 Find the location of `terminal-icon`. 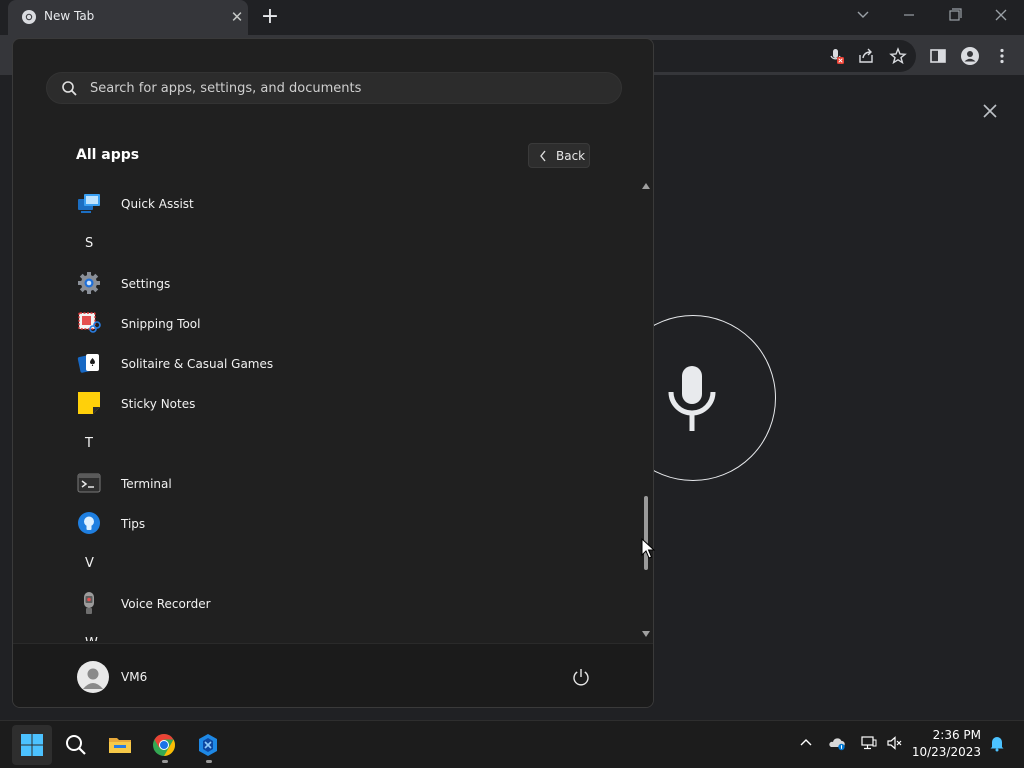

terminal-icon is located at coordinates (89, 483).